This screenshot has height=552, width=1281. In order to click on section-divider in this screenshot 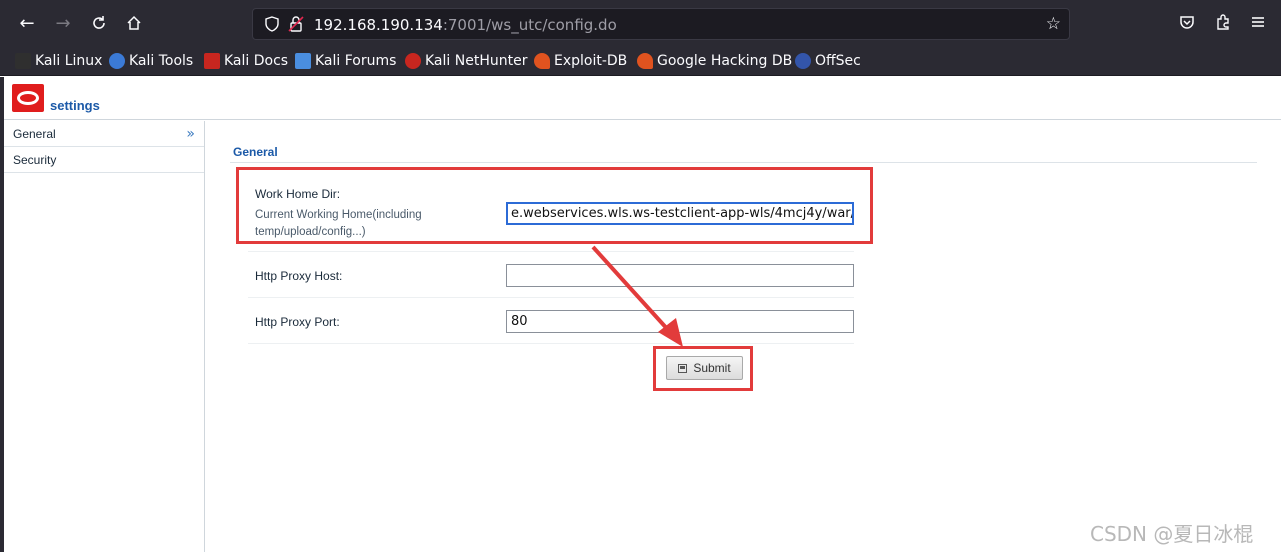, I will do `click(743, 162)`.